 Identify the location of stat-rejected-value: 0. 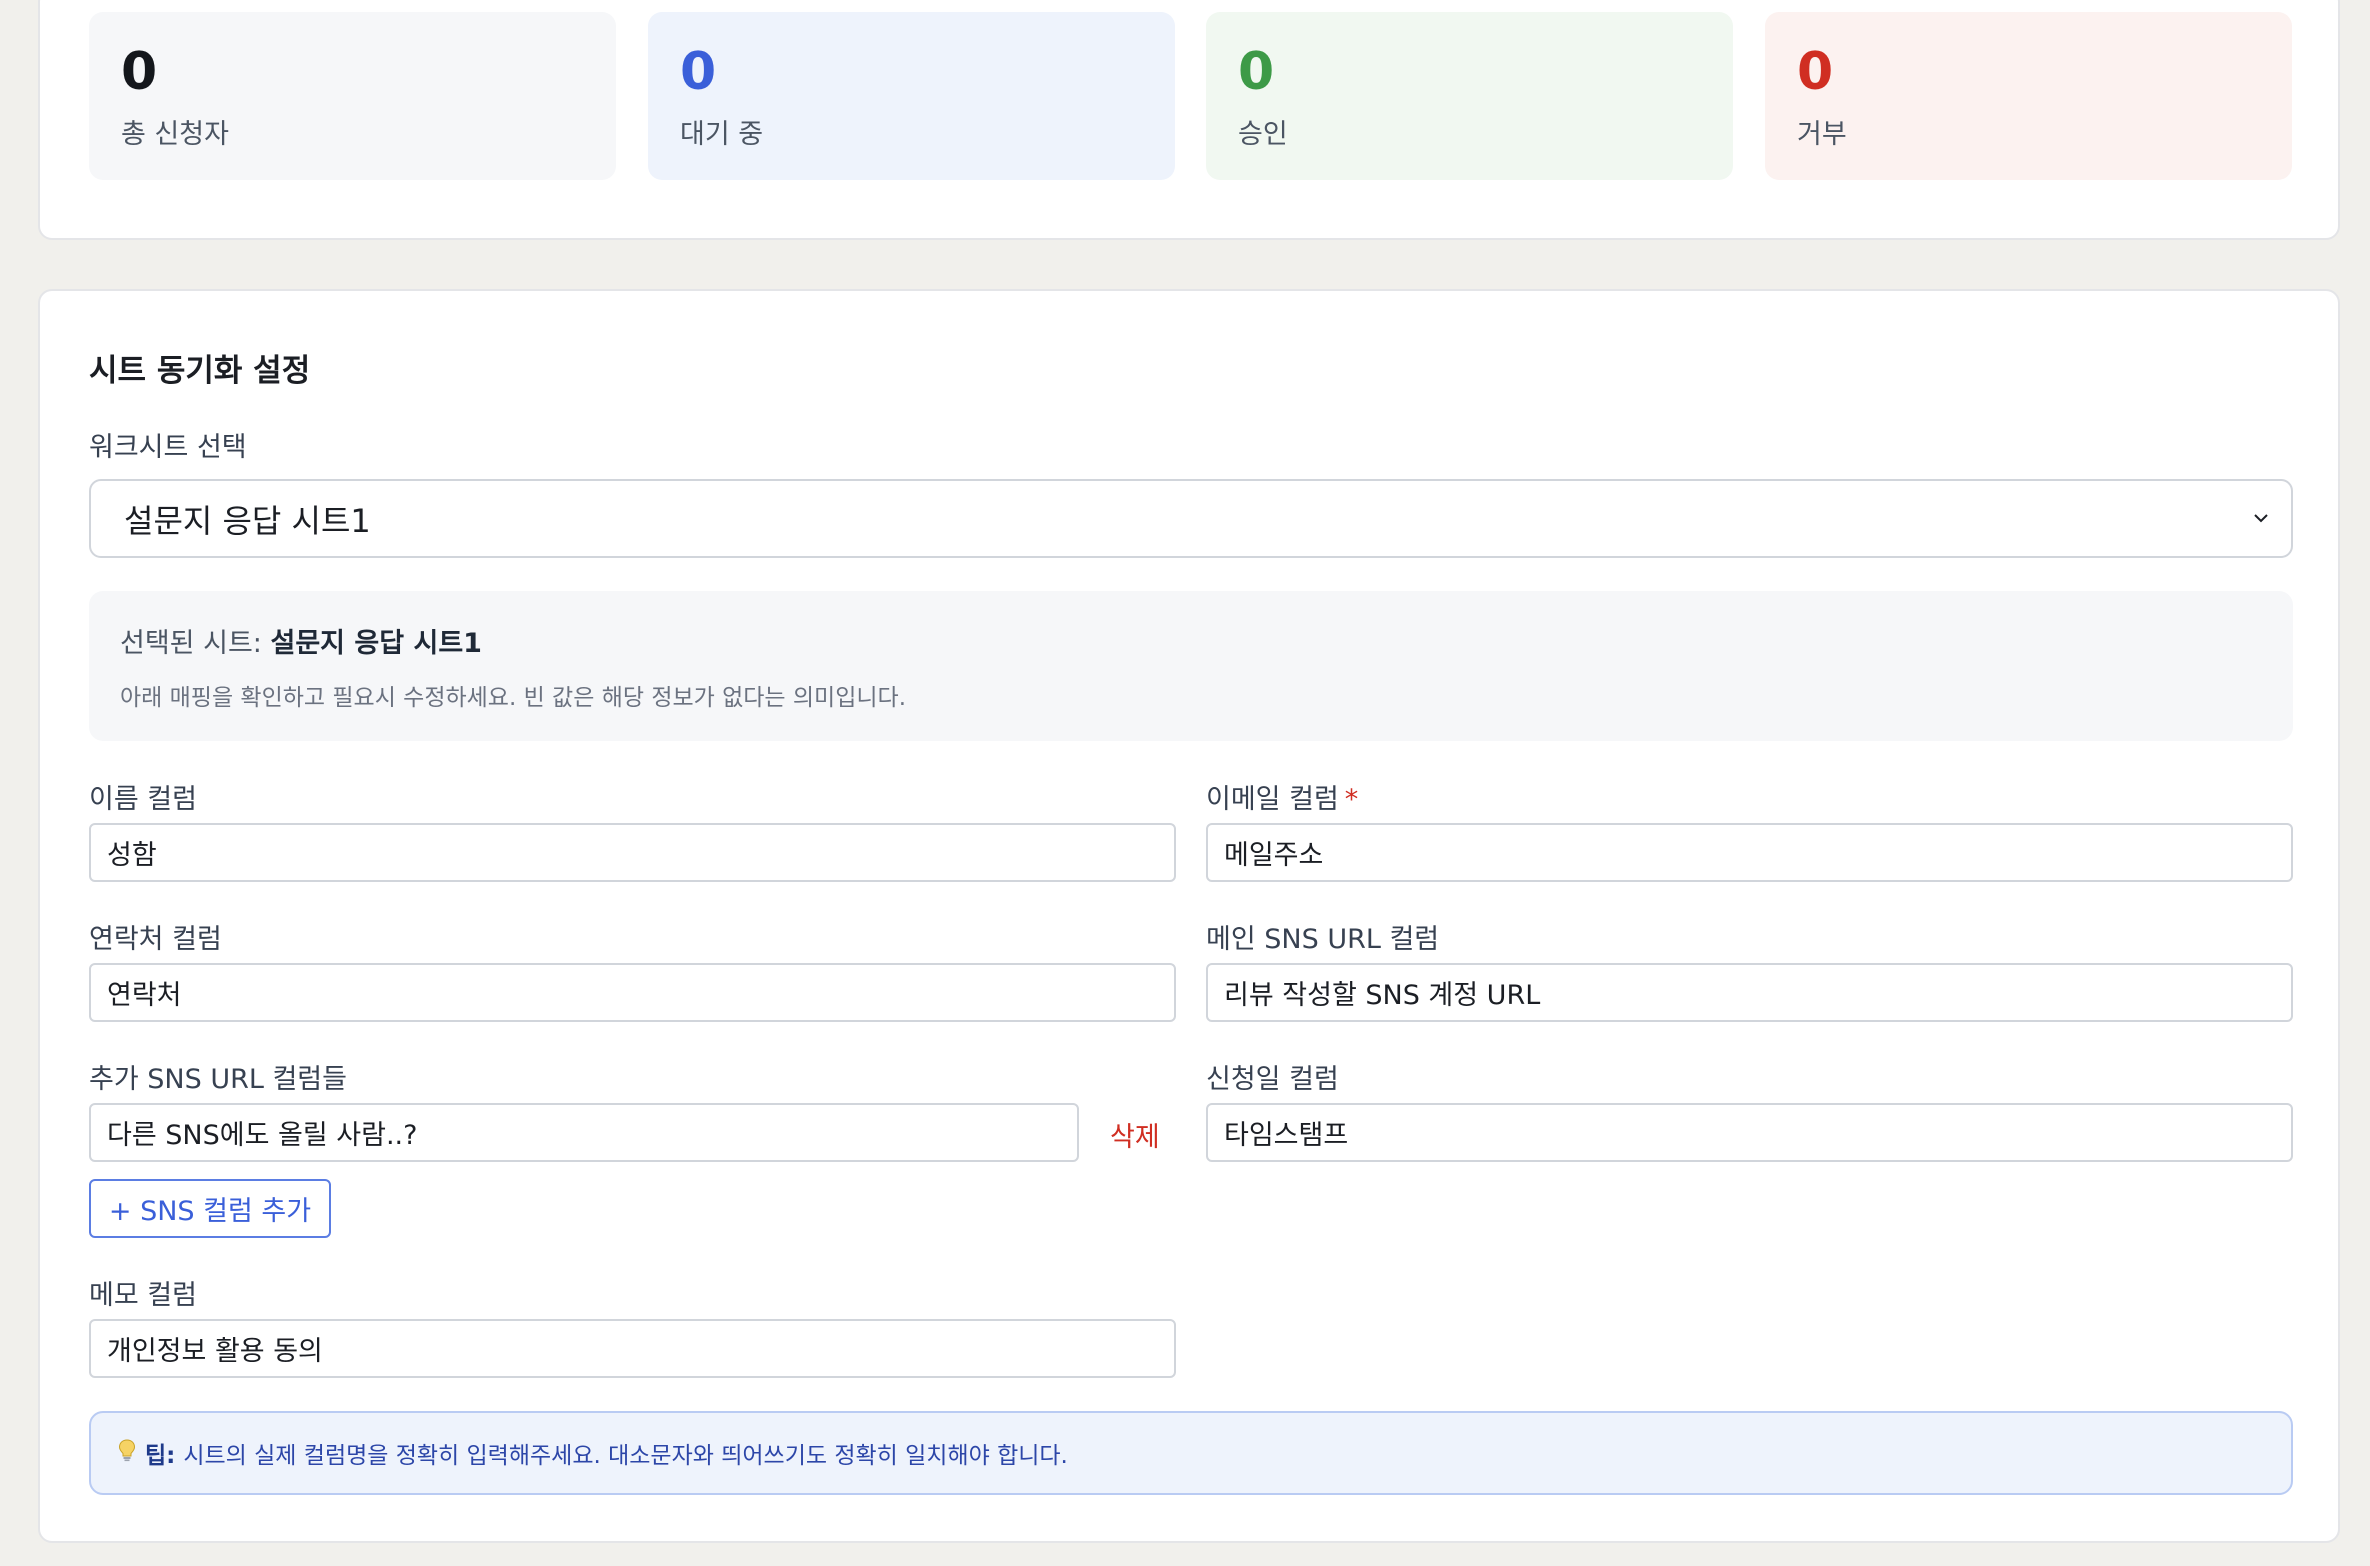
(1815, 72).